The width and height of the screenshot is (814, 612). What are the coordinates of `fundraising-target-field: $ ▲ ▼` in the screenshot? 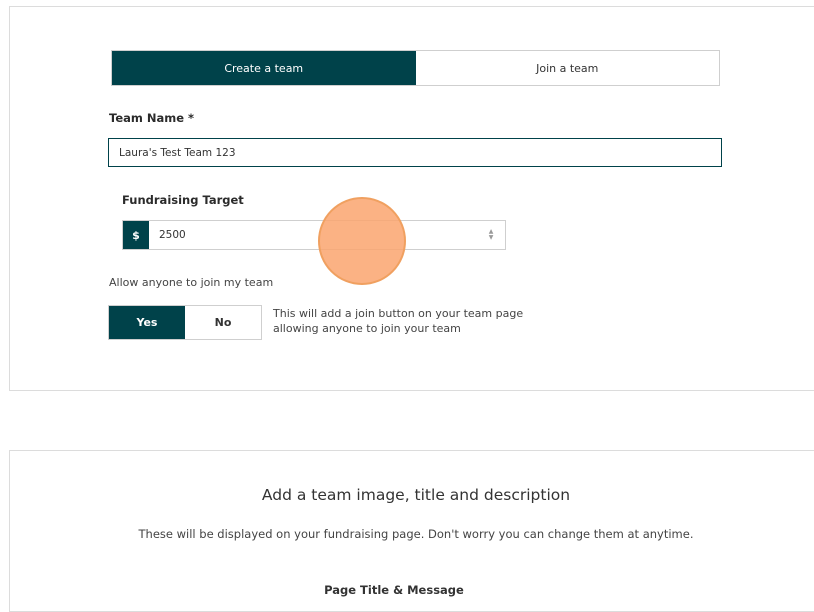 It's located at (314, 235).